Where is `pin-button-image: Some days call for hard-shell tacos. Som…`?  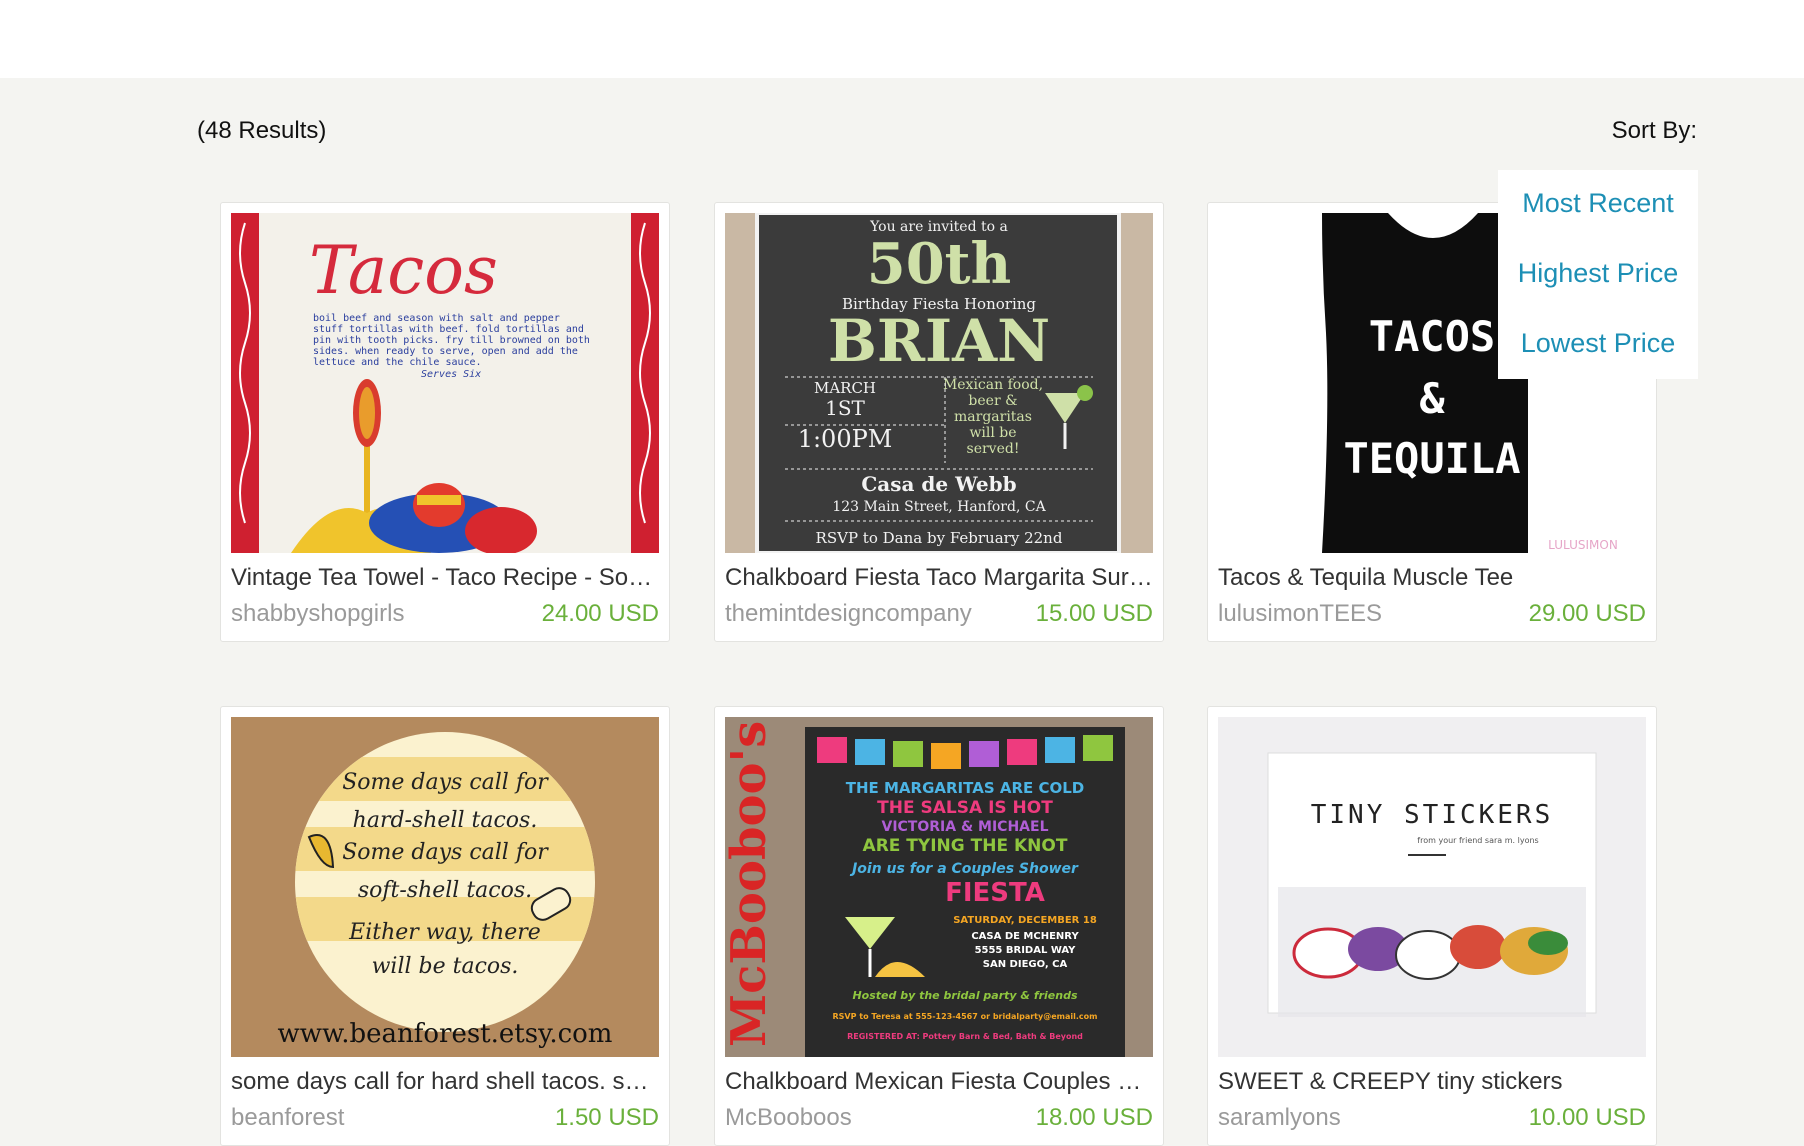
pin-button-image: Some days call for hard-shell tacos. Som… is located at coordinates (445, 887).